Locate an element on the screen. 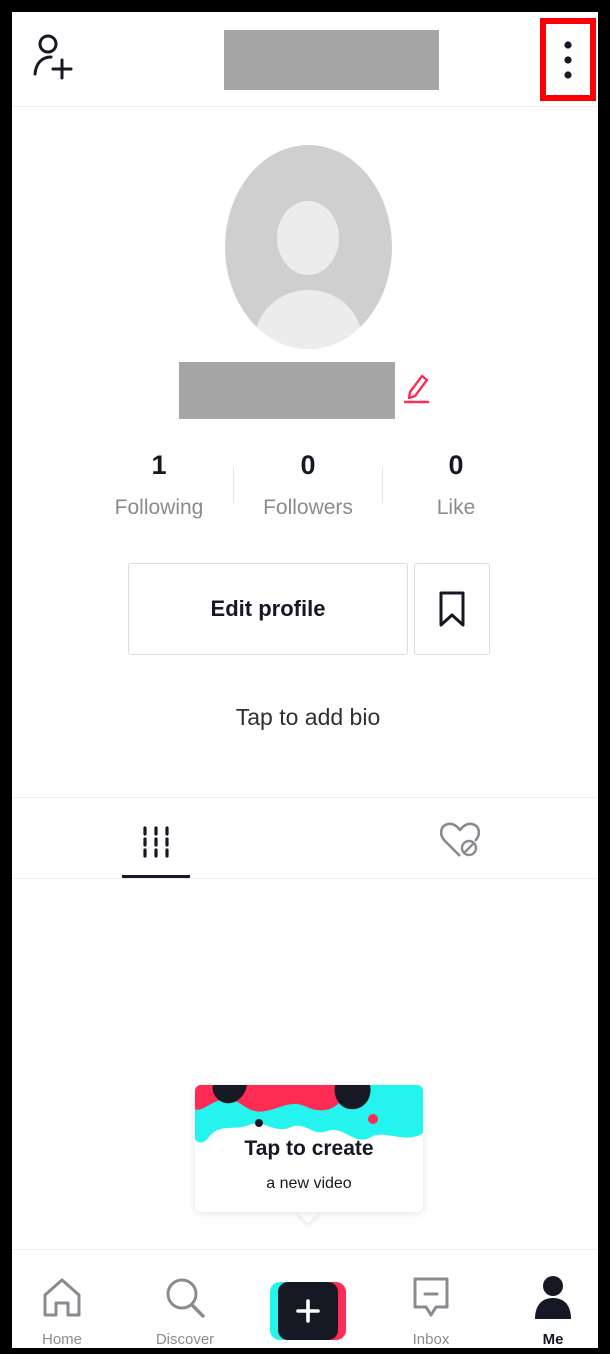 This screenshot has height=1354, width=610. nav-me-label: Me is located at coordinates (553, 1339).